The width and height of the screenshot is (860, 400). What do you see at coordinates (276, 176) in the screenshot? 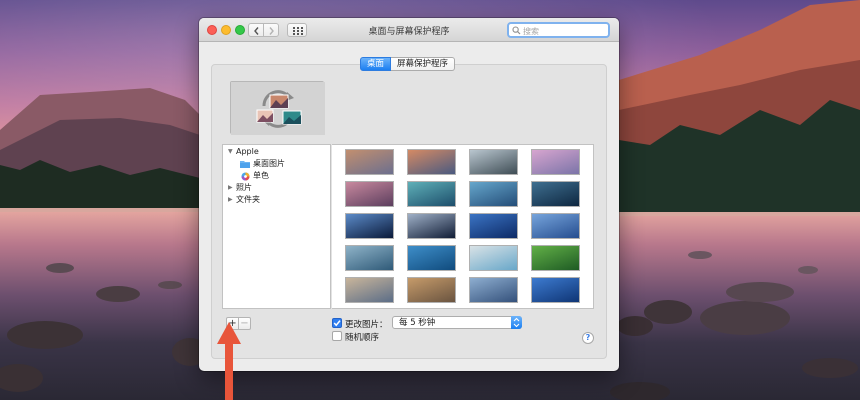
I see `sidebar-item-solid-colors: 单色` at bounding box center [276, 176].